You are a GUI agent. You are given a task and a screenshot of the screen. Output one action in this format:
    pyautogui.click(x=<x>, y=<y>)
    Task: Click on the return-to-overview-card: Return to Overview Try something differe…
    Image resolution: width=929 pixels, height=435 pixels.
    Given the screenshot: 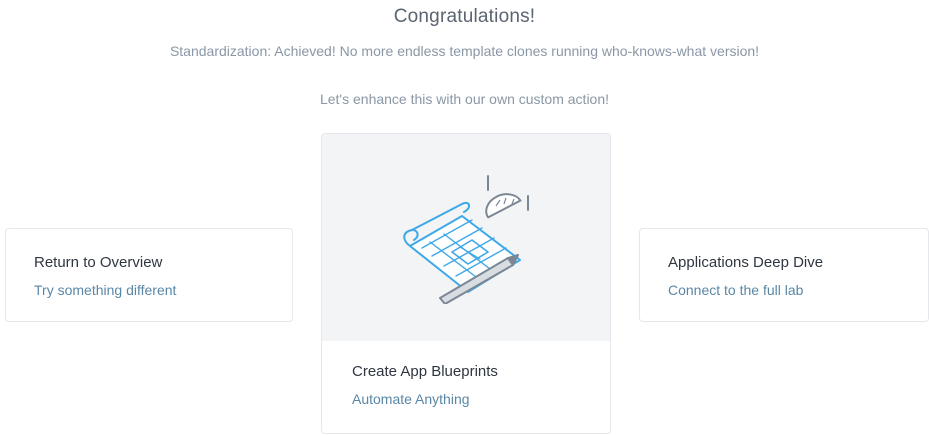 What is the action you would take?
    pyautogui.click(x=149, y=275)
    